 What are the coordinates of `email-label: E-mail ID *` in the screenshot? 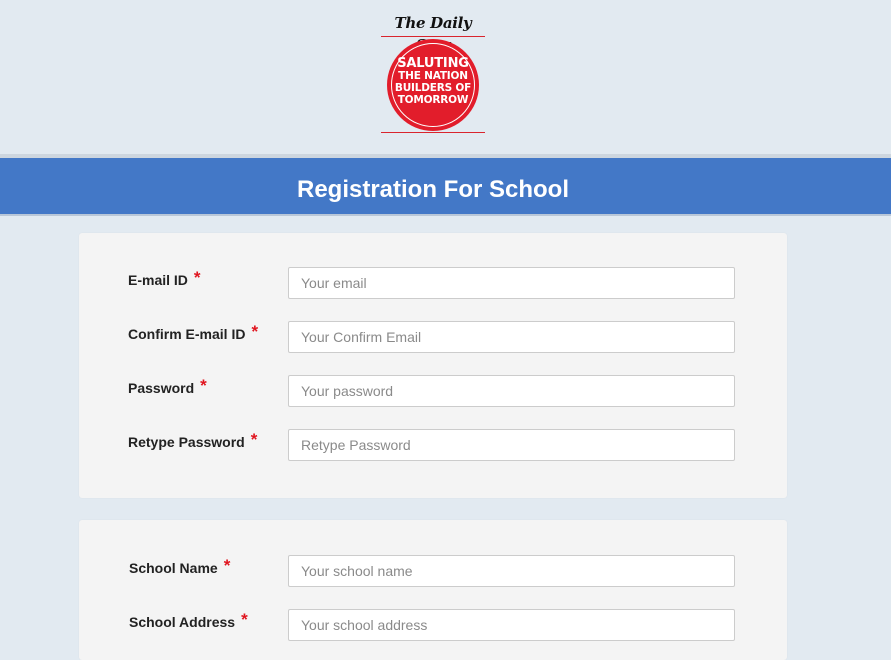 It's located at (164, 278).